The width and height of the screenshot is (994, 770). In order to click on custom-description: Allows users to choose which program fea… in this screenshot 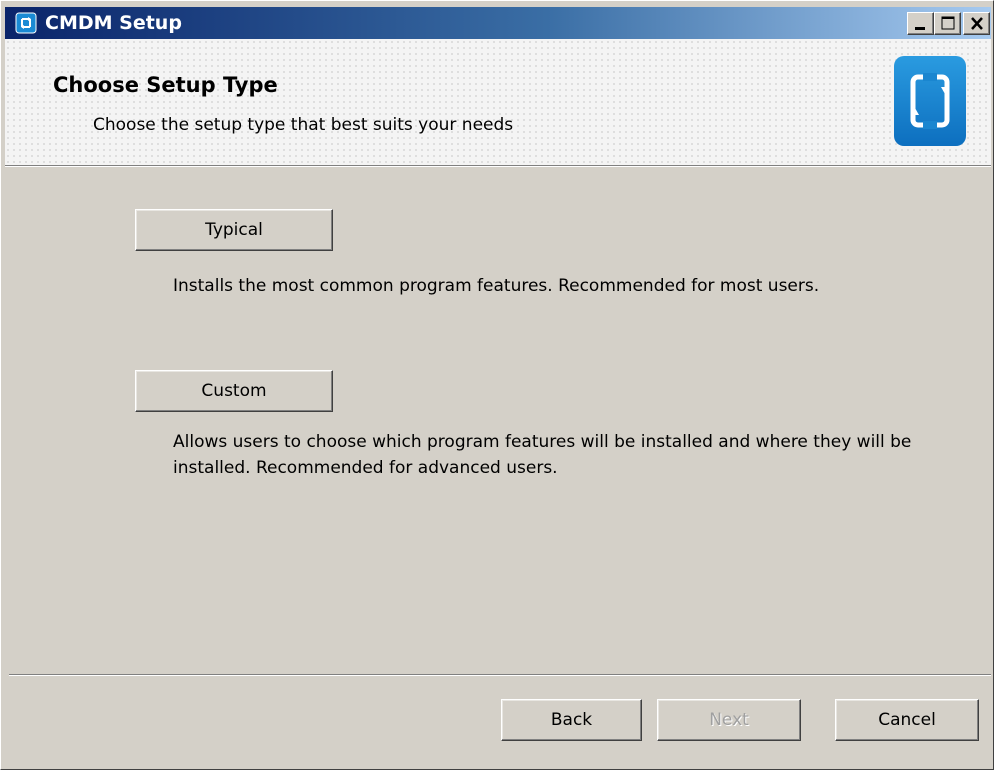, I will do `click(542, 455)`.